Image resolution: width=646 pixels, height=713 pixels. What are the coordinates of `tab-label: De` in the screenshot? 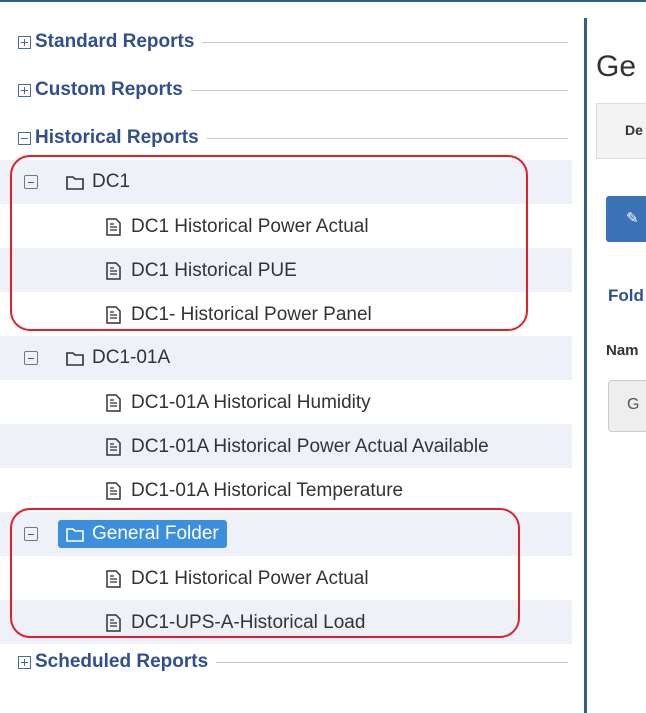 It's located at (634, 130).